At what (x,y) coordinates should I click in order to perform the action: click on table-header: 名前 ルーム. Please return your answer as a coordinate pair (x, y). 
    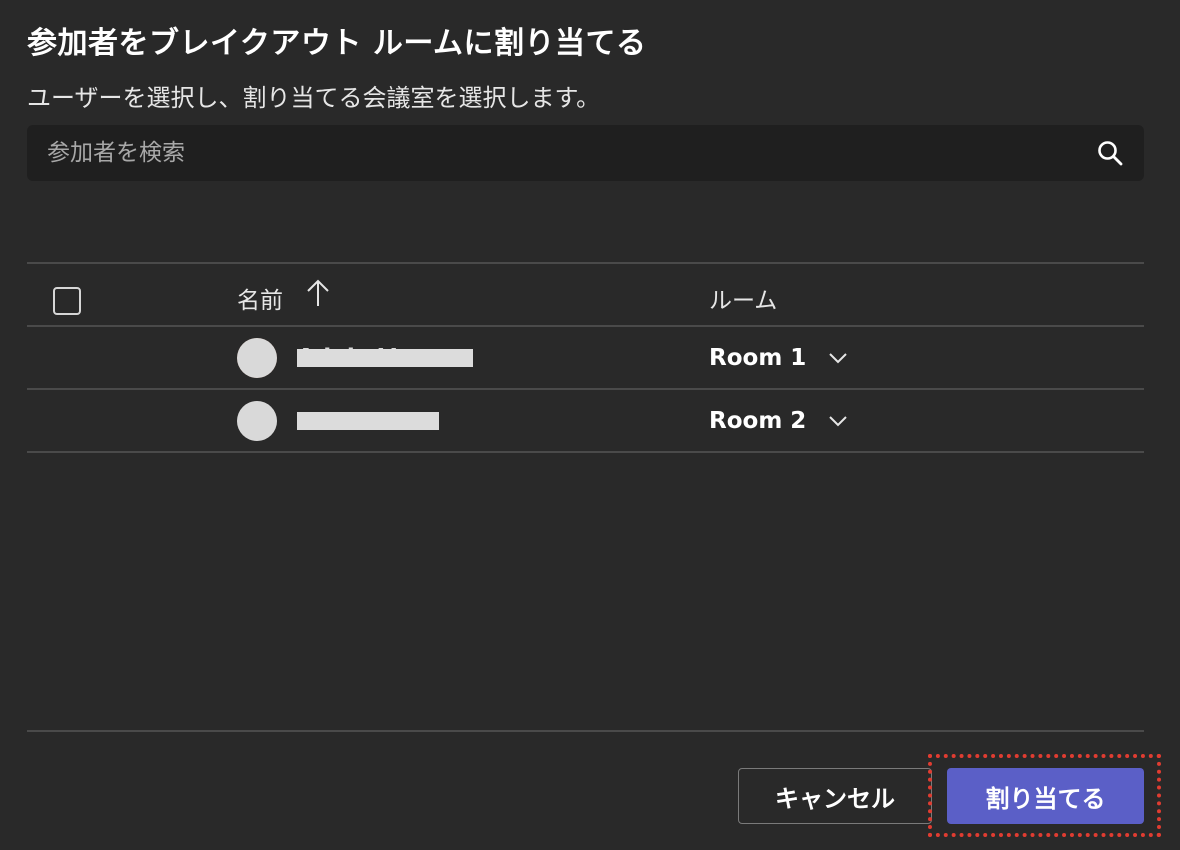
    Looking at the image, I should click on (585, 295).